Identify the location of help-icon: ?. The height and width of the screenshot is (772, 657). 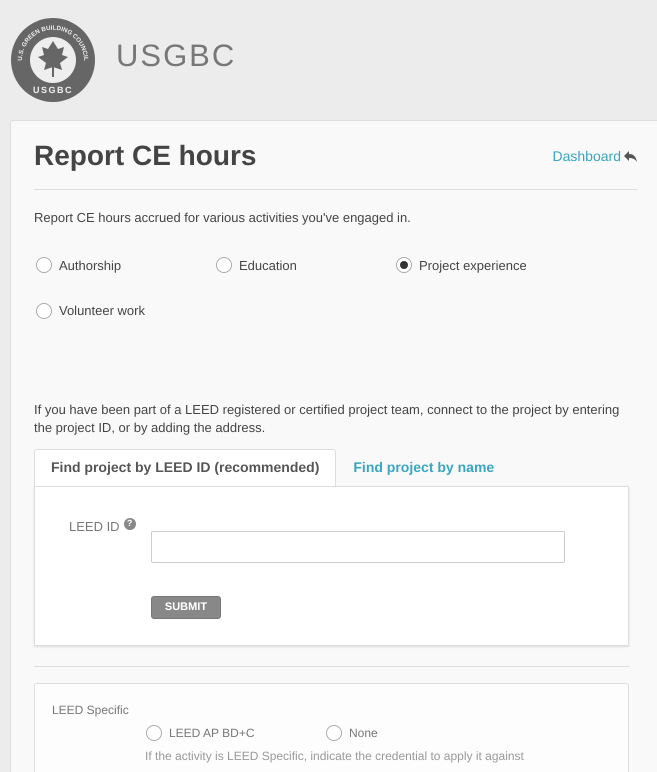
(130, 524).